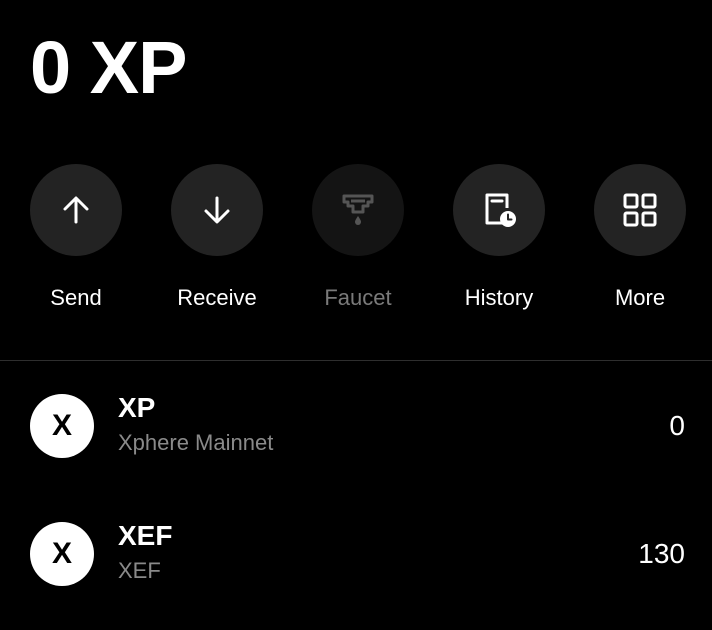 This screenshot has height=630, width=712. Describe the element at coordinates (356, 554) in the screenshot. I see `token-row-xef: X XEF XEF 130` at that location.